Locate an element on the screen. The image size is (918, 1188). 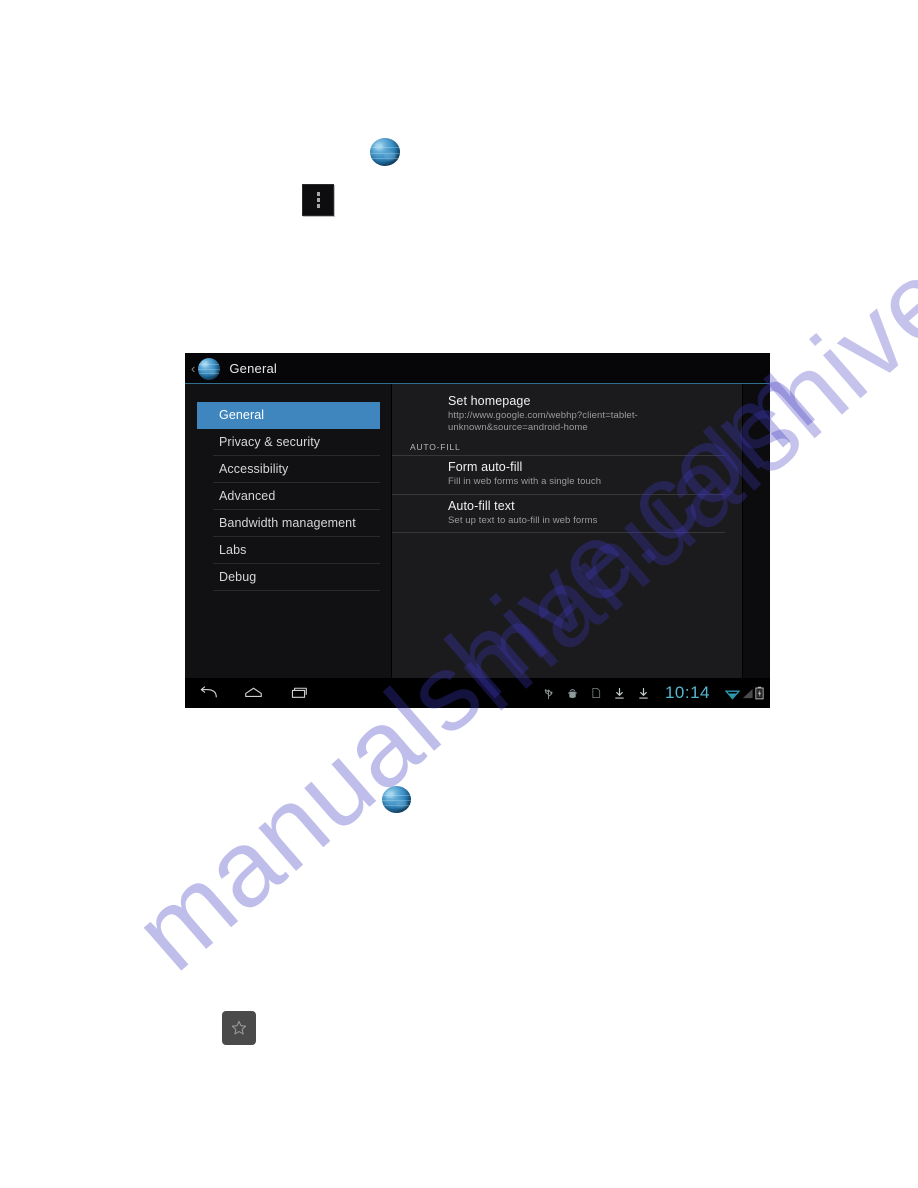
sidebar-item-label: Privacy & security is located at coordinates (270, 442).